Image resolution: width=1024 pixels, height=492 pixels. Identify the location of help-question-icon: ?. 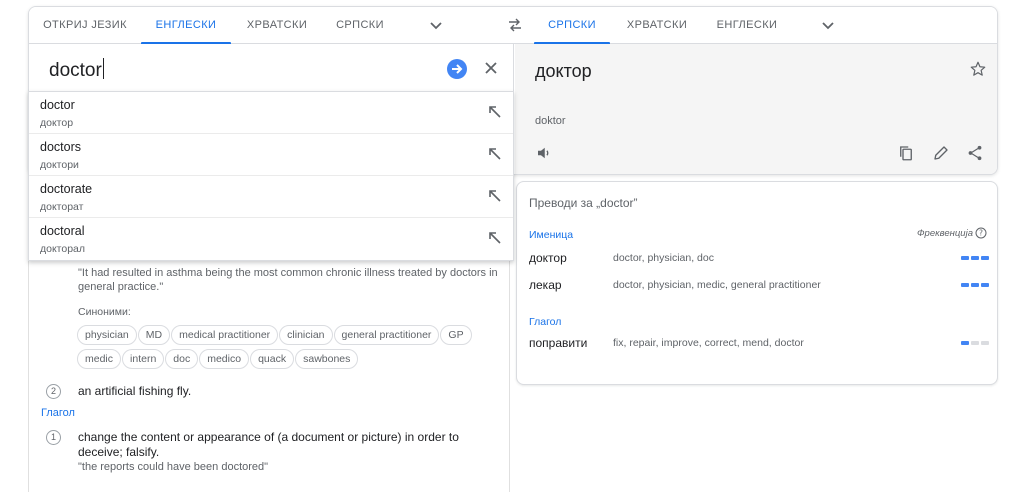
(981, 233).